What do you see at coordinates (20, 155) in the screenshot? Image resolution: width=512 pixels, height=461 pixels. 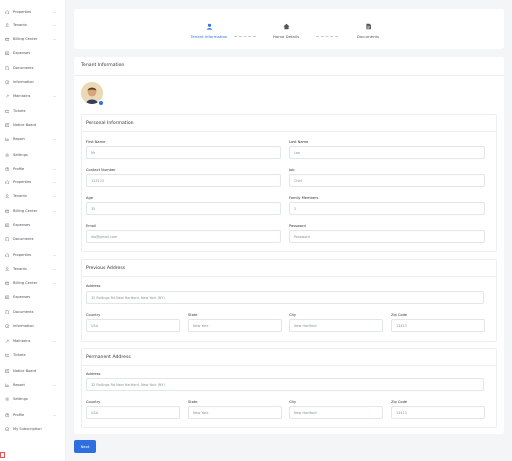 I see `sidebar-item-label: Settings` at bounding box center [20, 155].